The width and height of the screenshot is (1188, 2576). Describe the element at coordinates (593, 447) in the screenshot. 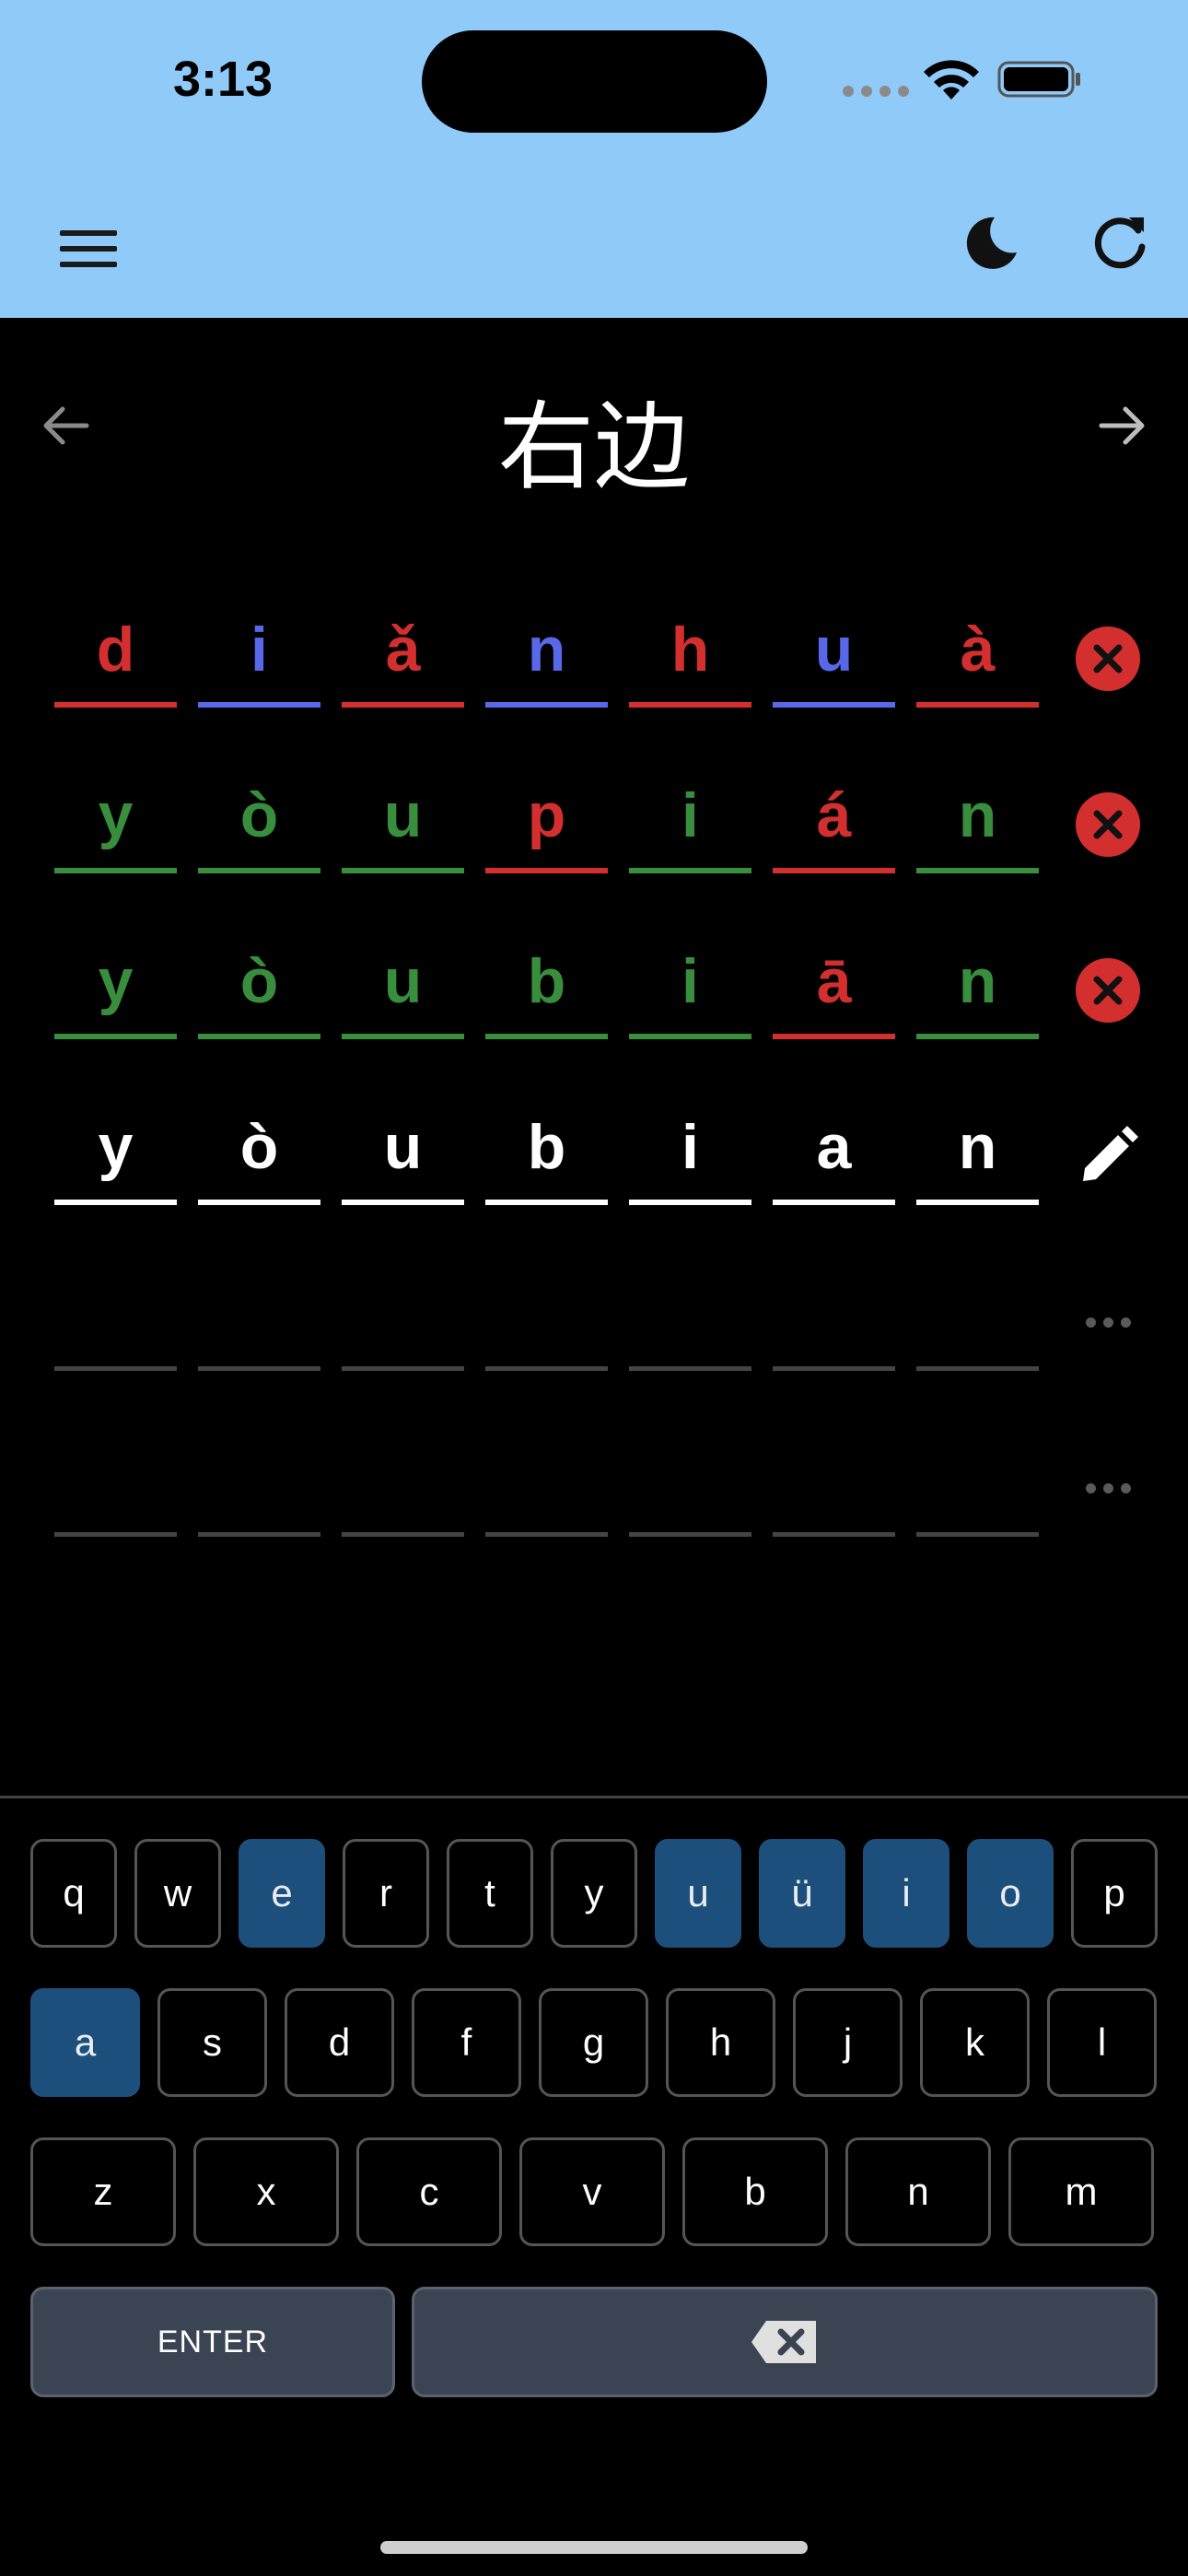

I see `word-title: 右边` at that location.